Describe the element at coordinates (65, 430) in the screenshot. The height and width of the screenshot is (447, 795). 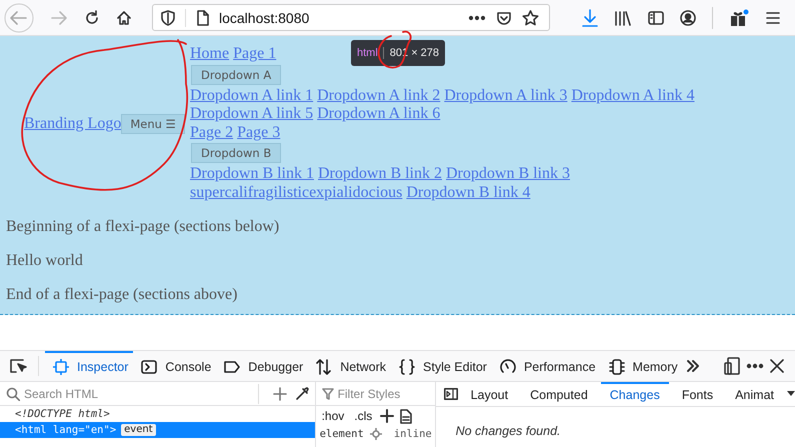
I see `html-node: <html lang="en">` at that location.